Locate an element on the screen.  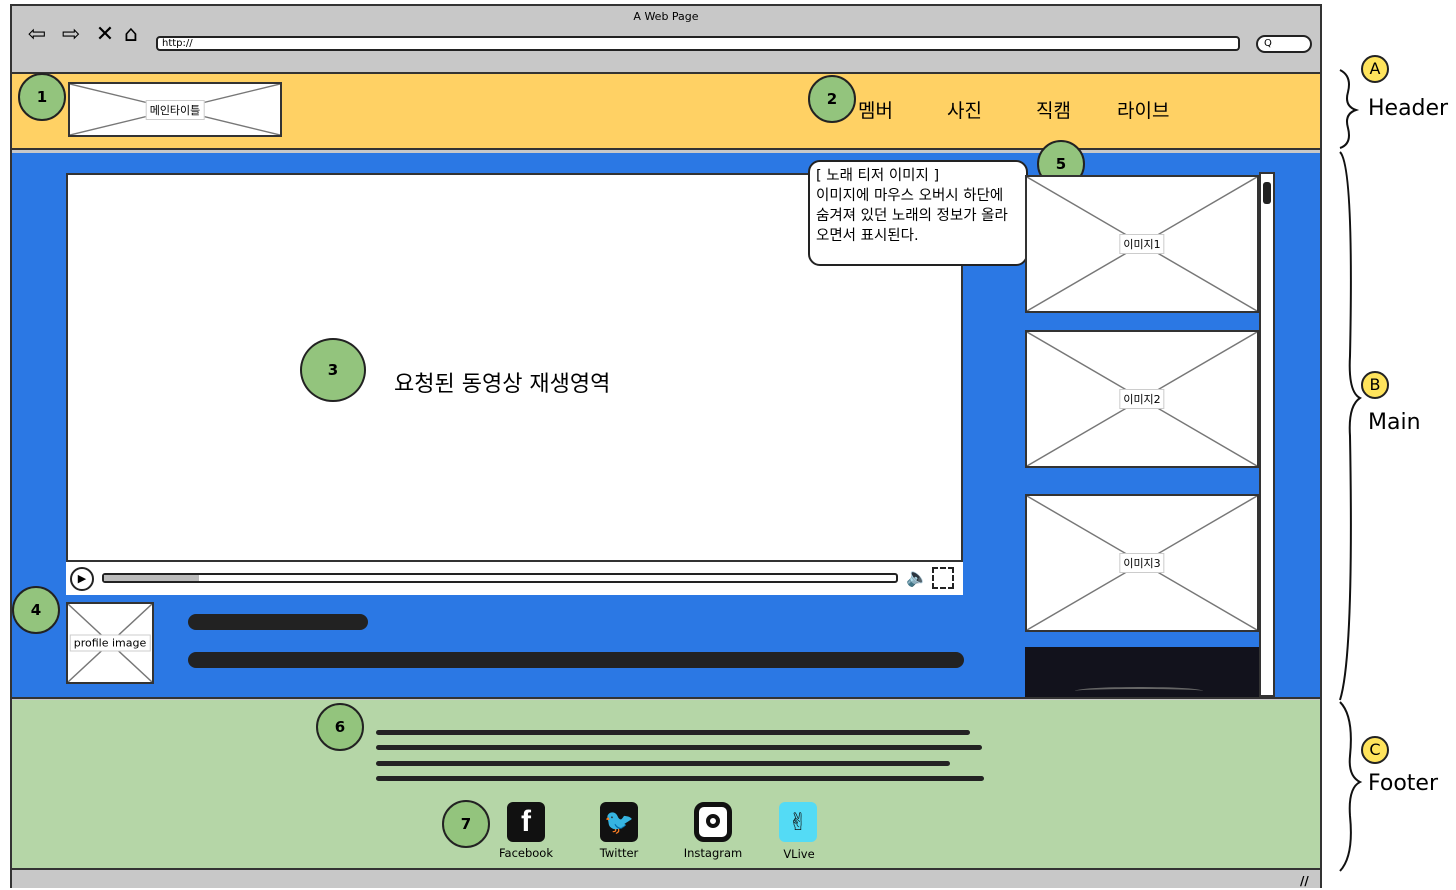
nav-item-photos: 사진 is located at coordinates (964, 109).